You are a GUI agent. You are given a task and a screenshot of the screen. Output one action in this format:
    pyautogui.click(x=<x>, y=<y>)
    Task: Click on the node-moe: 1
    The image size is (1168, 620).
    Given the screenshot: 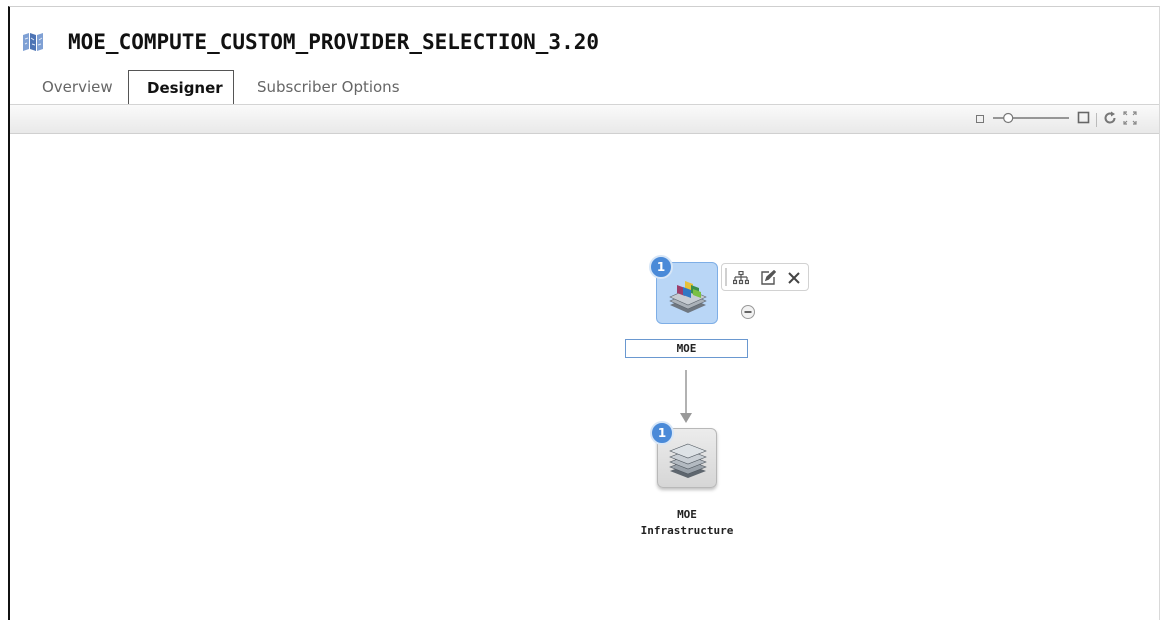 What is the action you would take?
    pyautogui.click(x=683, y=289)
    